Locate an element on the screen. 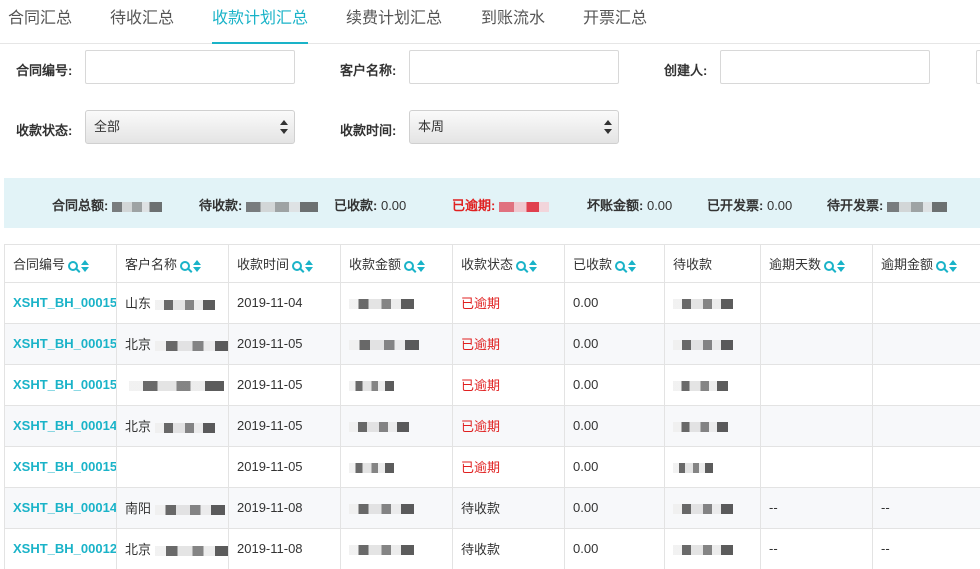 The height and width of the screenshot is (569, 980). customer-name-text: 山东 is located at coordinates (138, 303).